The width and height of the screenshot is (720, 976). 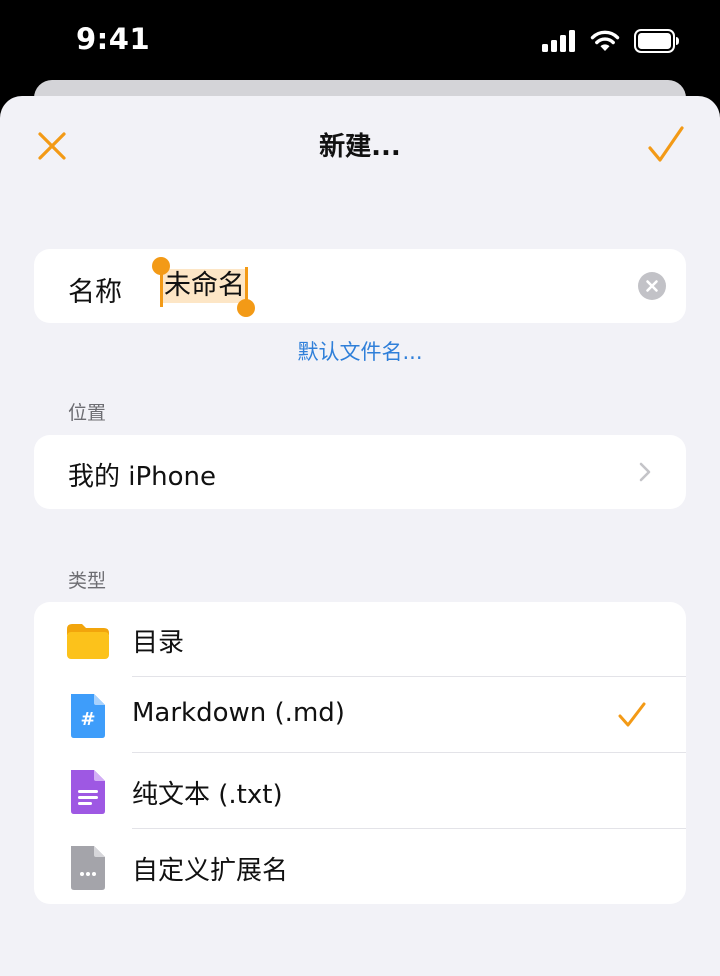 I want to click on selection-end-handle, so click(x=246, y=308).